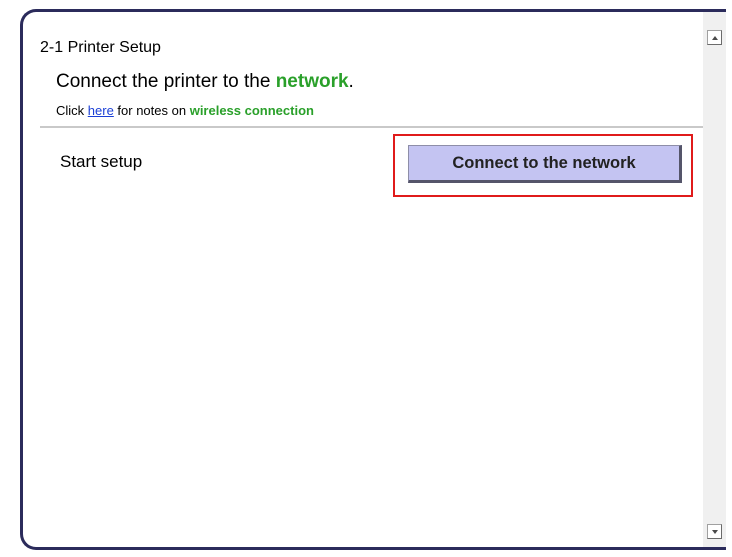  Describe the element at coordinates (72, 110) in the screenshot. I see `note-prefix: Click` at that location.